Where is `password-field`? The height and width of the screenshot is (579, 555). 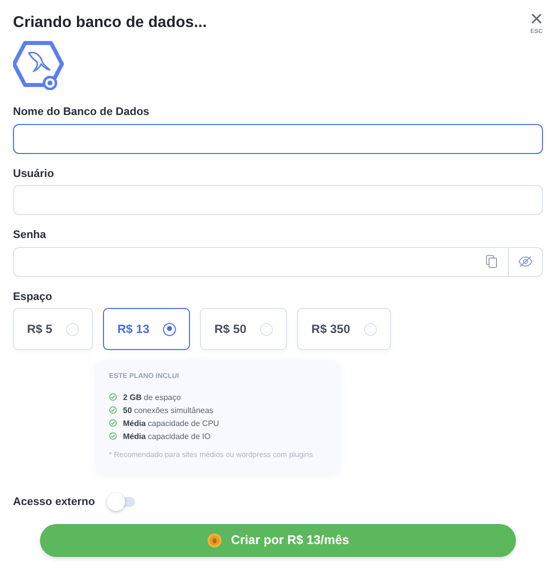
password-field is located at coordinates (278, 261).